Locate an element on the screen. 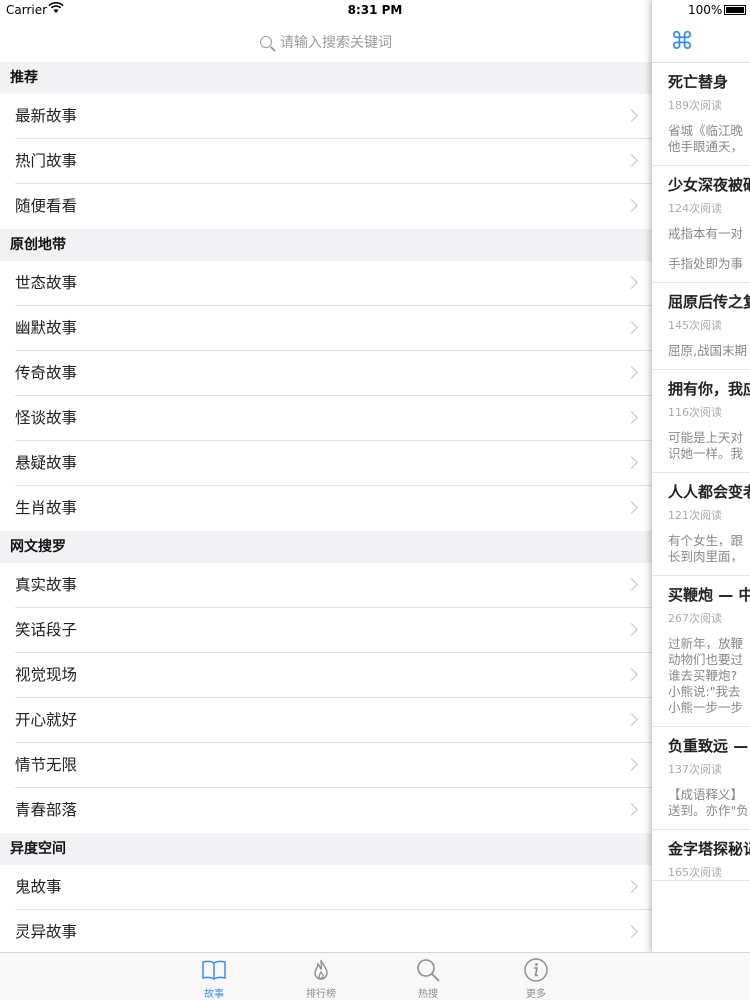  story-item: 金字塔探秘记 165次阅读 is located at coordinates (701, 855).